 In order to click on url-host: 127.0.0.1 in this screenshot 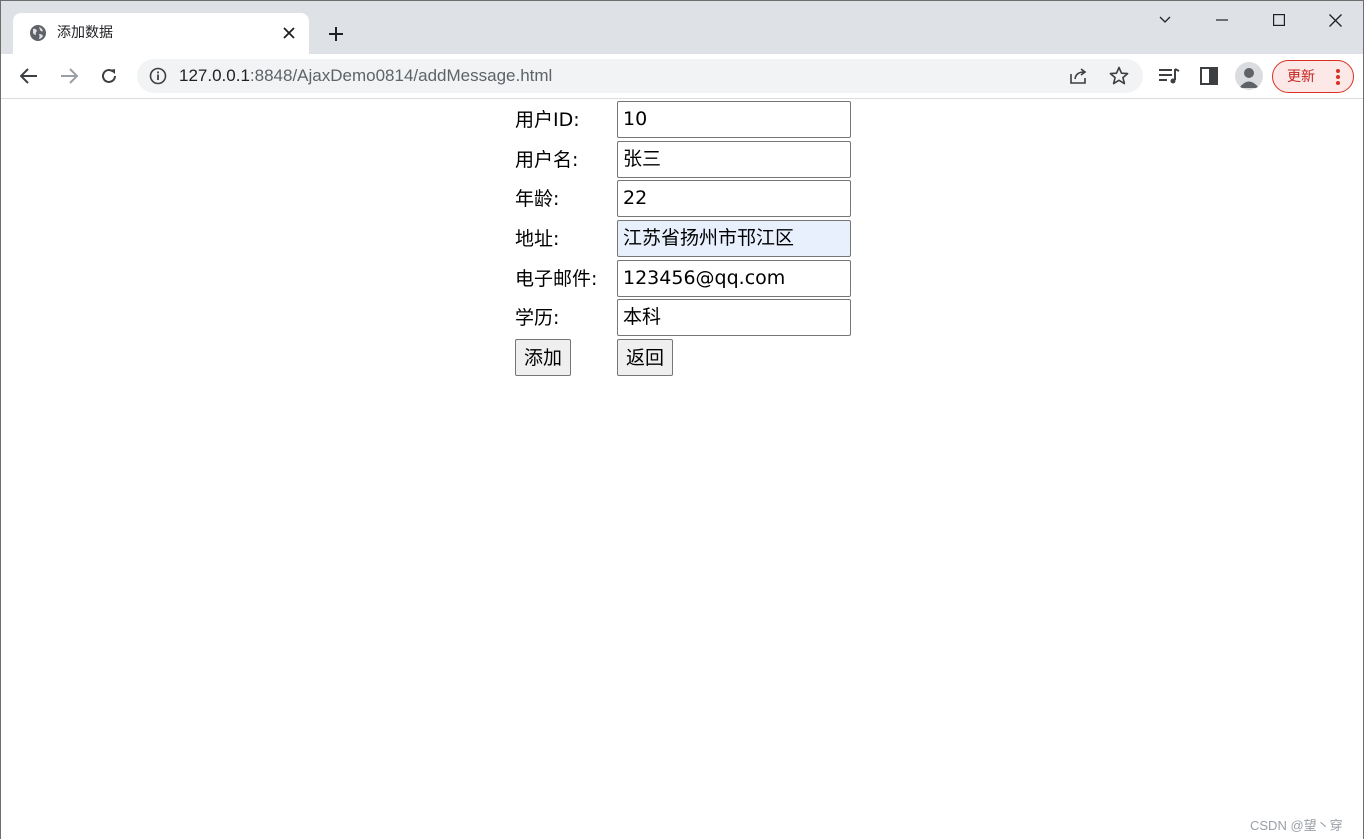, I will do `click(214, 75)`.